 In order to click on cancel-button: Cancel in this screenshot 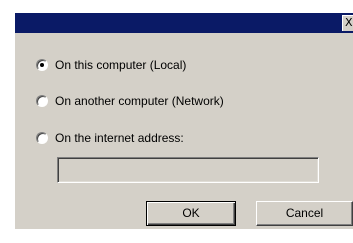, I will do `click(304, 213)`.